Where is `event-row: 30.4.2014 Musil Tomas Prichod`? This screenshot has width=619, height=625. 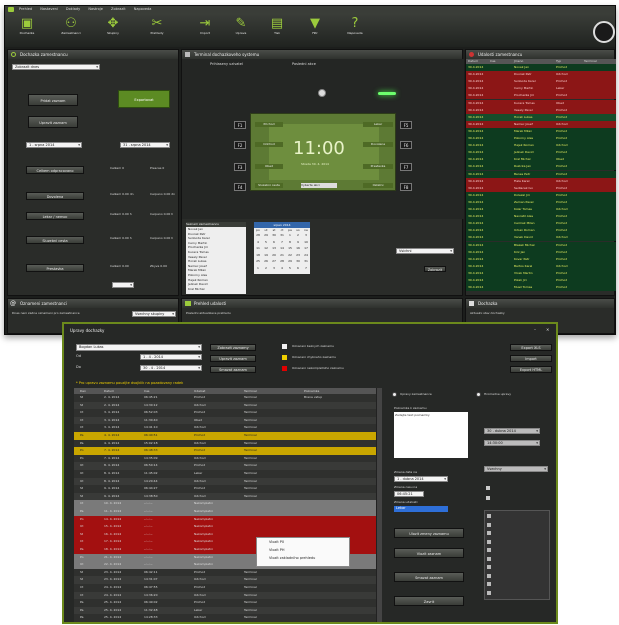 event-row: 30.4.2014 Musil Tomas Prichod is located at coordinates (541, 288).